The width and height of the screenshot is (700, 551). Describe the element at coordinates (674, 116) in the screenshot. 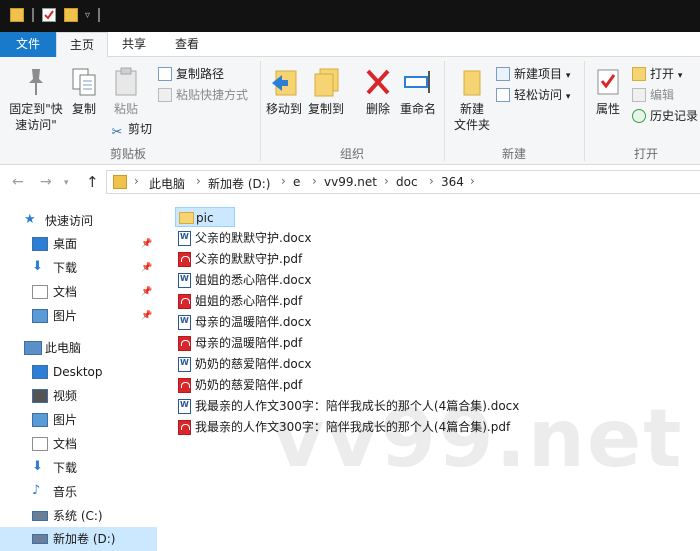

I see `history-label: 历史记录` at that location.